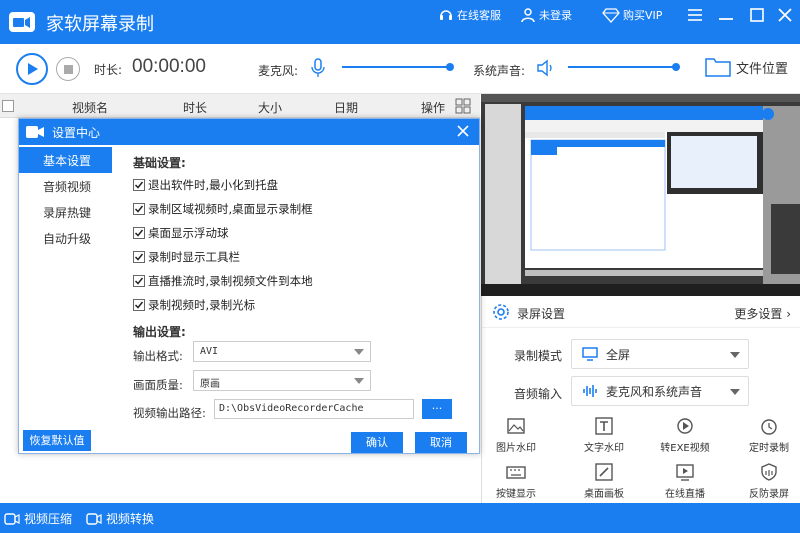 The image size is (800, 533). Describe the element at coordinates (65, 186) in the screenshot. I see `nav-audio-video: 音频视频` at that location.